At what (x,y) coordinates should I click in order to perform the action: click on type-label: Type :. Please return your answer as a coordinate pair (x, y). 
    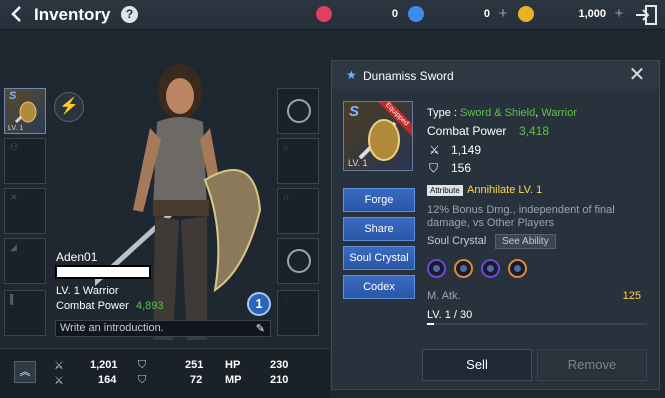
    Looking at the image, I should click on (442, 113).